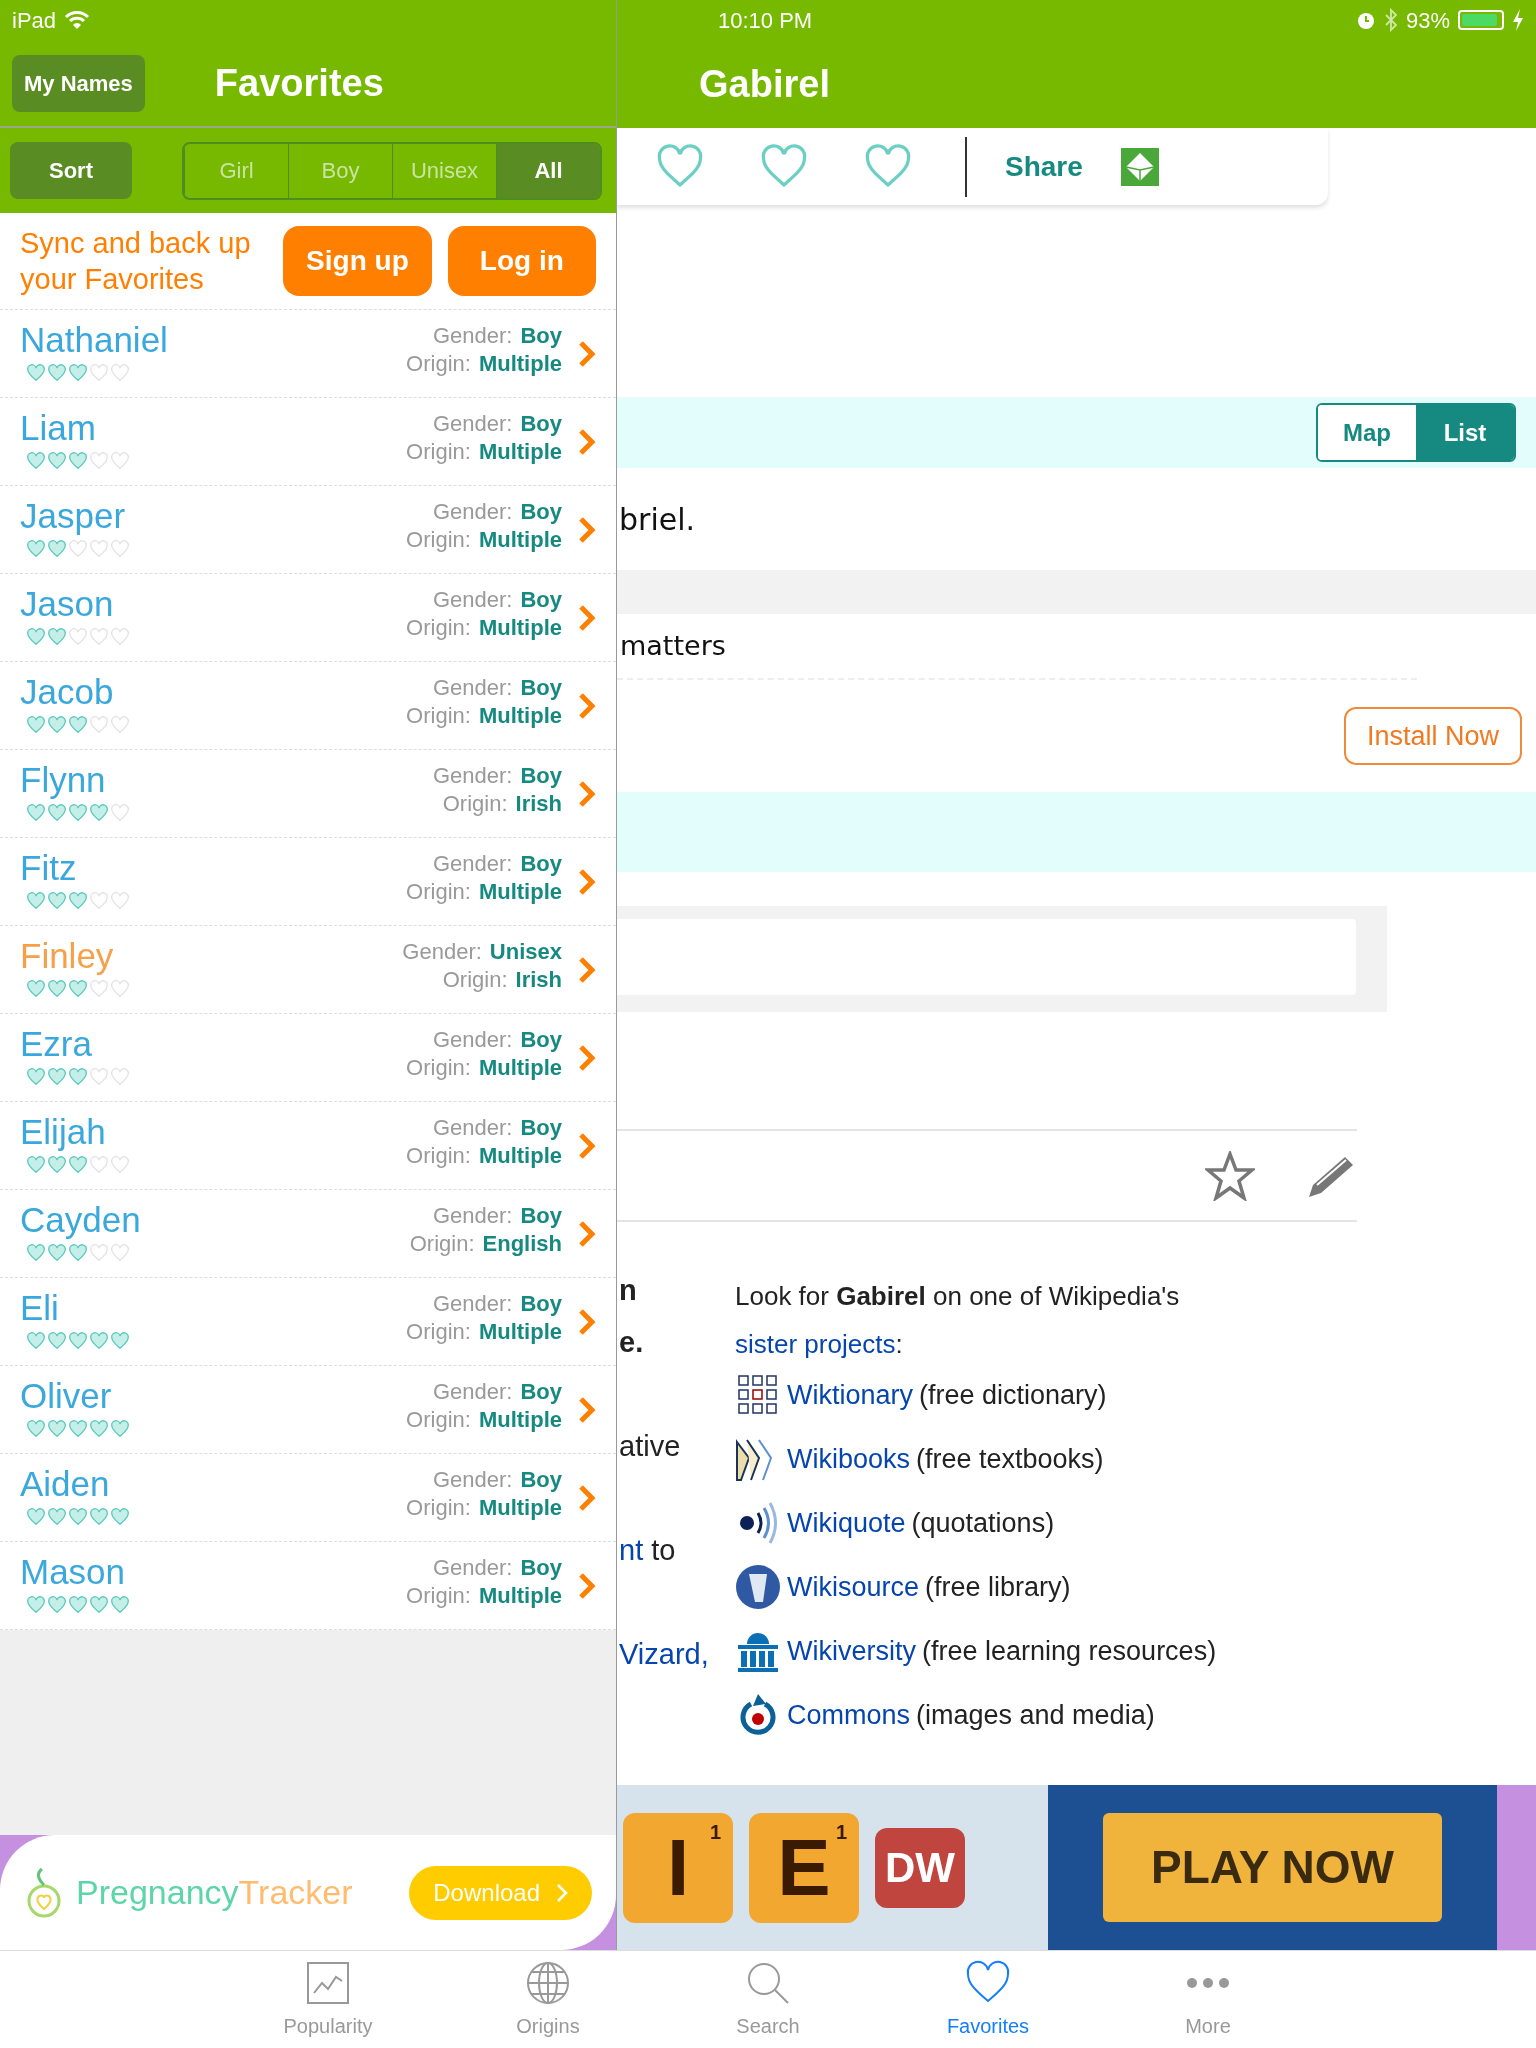 This screenshot has width=1536, height=2048. I want to click on view-toggle-tab: Map, so click(1367, 432).